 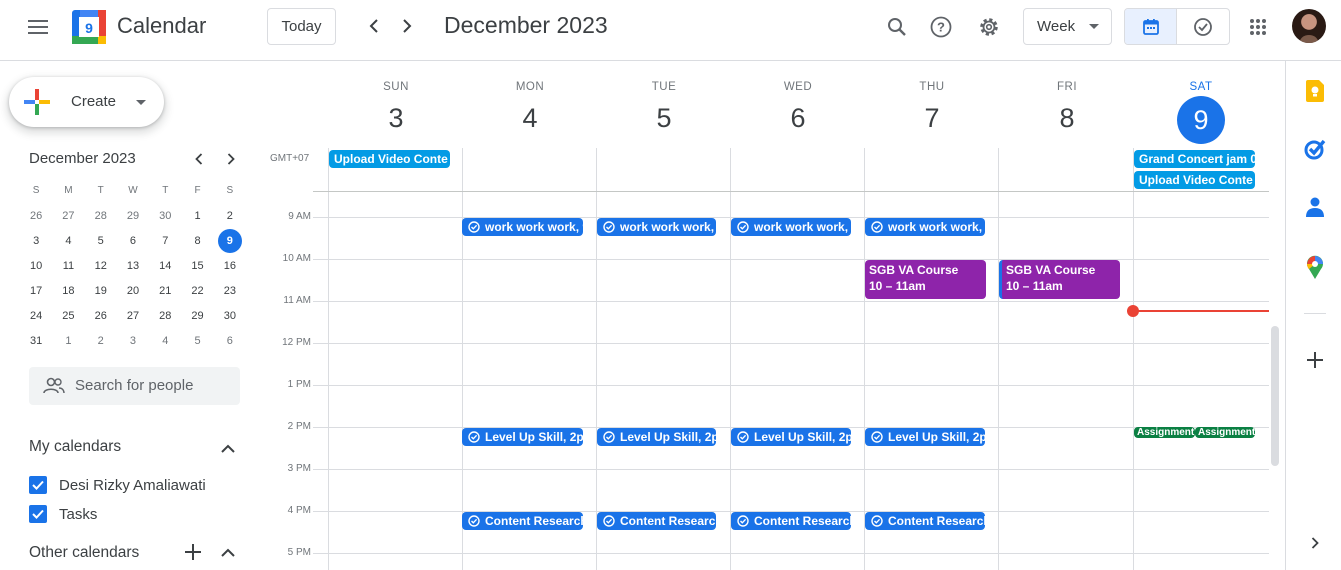 I want to click on settings-gear-icon, so click(x=989, y=27).